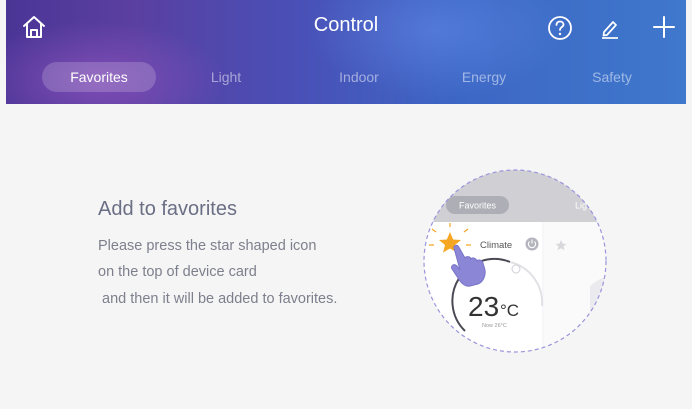 This screenshot has height=409, width=692. What do you see at coordinates (177, 272) in the screenshot?
I see `hint-line-2: on the top of device card` at bounding box center [177, 272].